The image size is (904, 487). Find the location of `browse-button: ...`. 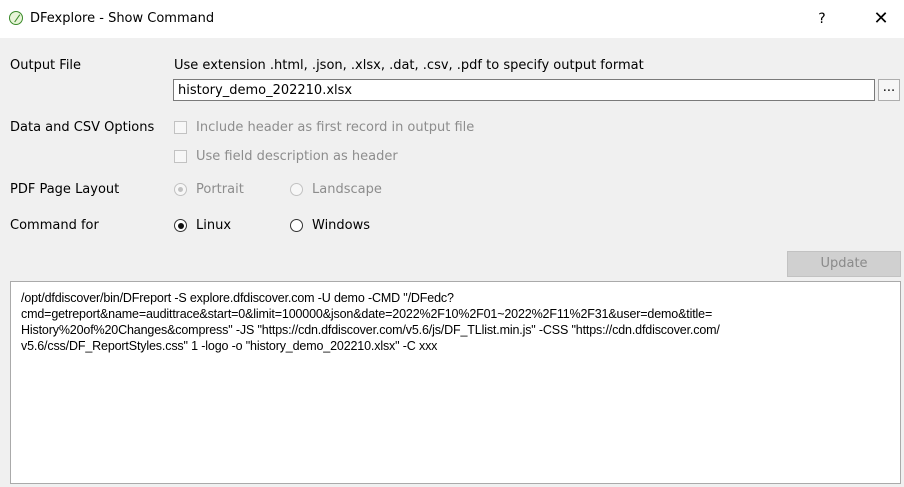

browse-button: ... is located at coordinates (889, 90).